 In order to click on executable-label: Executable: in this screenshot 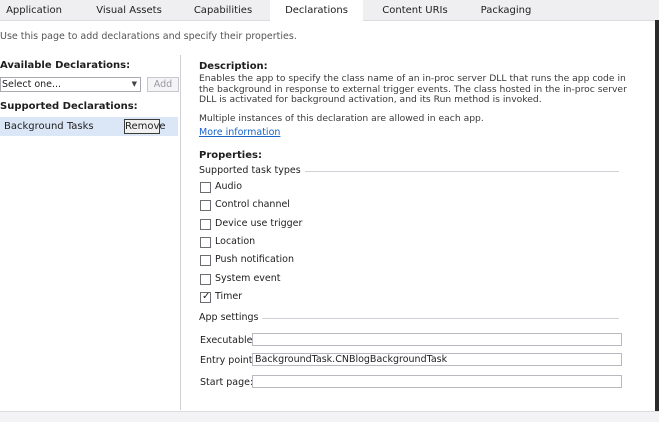, I will do `click(228, 340)`.